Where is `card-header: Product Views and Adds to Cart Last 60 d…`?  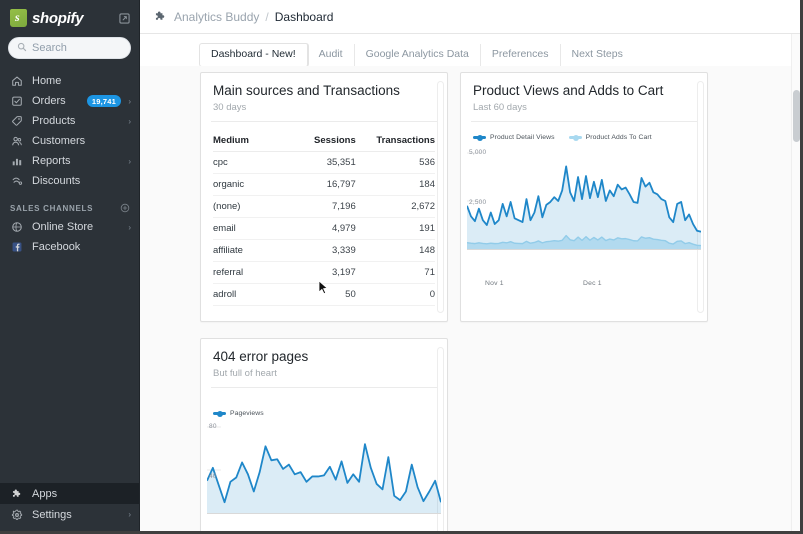
card-header: Product Views and Adds to Cart Last 60 d… is located at coordinates (584, 97).